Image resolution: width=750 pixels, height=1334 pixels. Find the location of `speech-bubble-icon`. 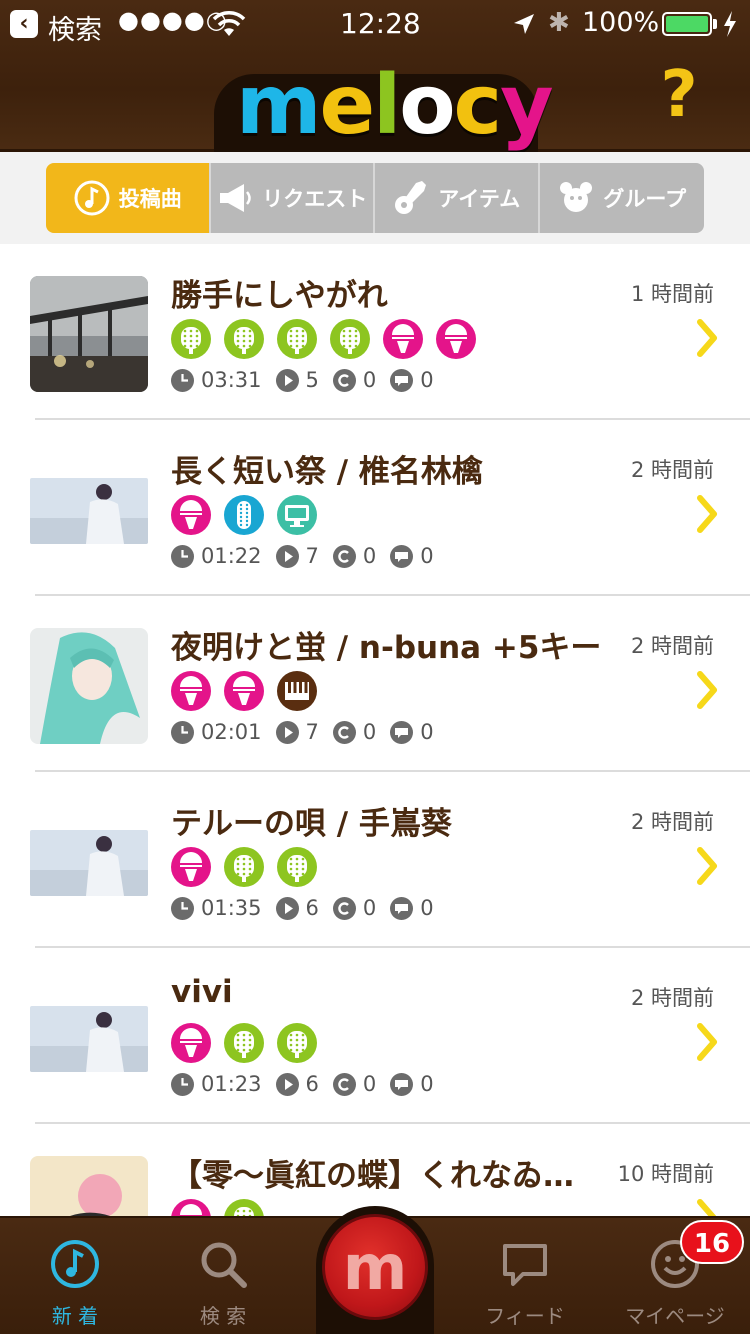

speech-bubble-icon is located at coordinates (525, 1265).